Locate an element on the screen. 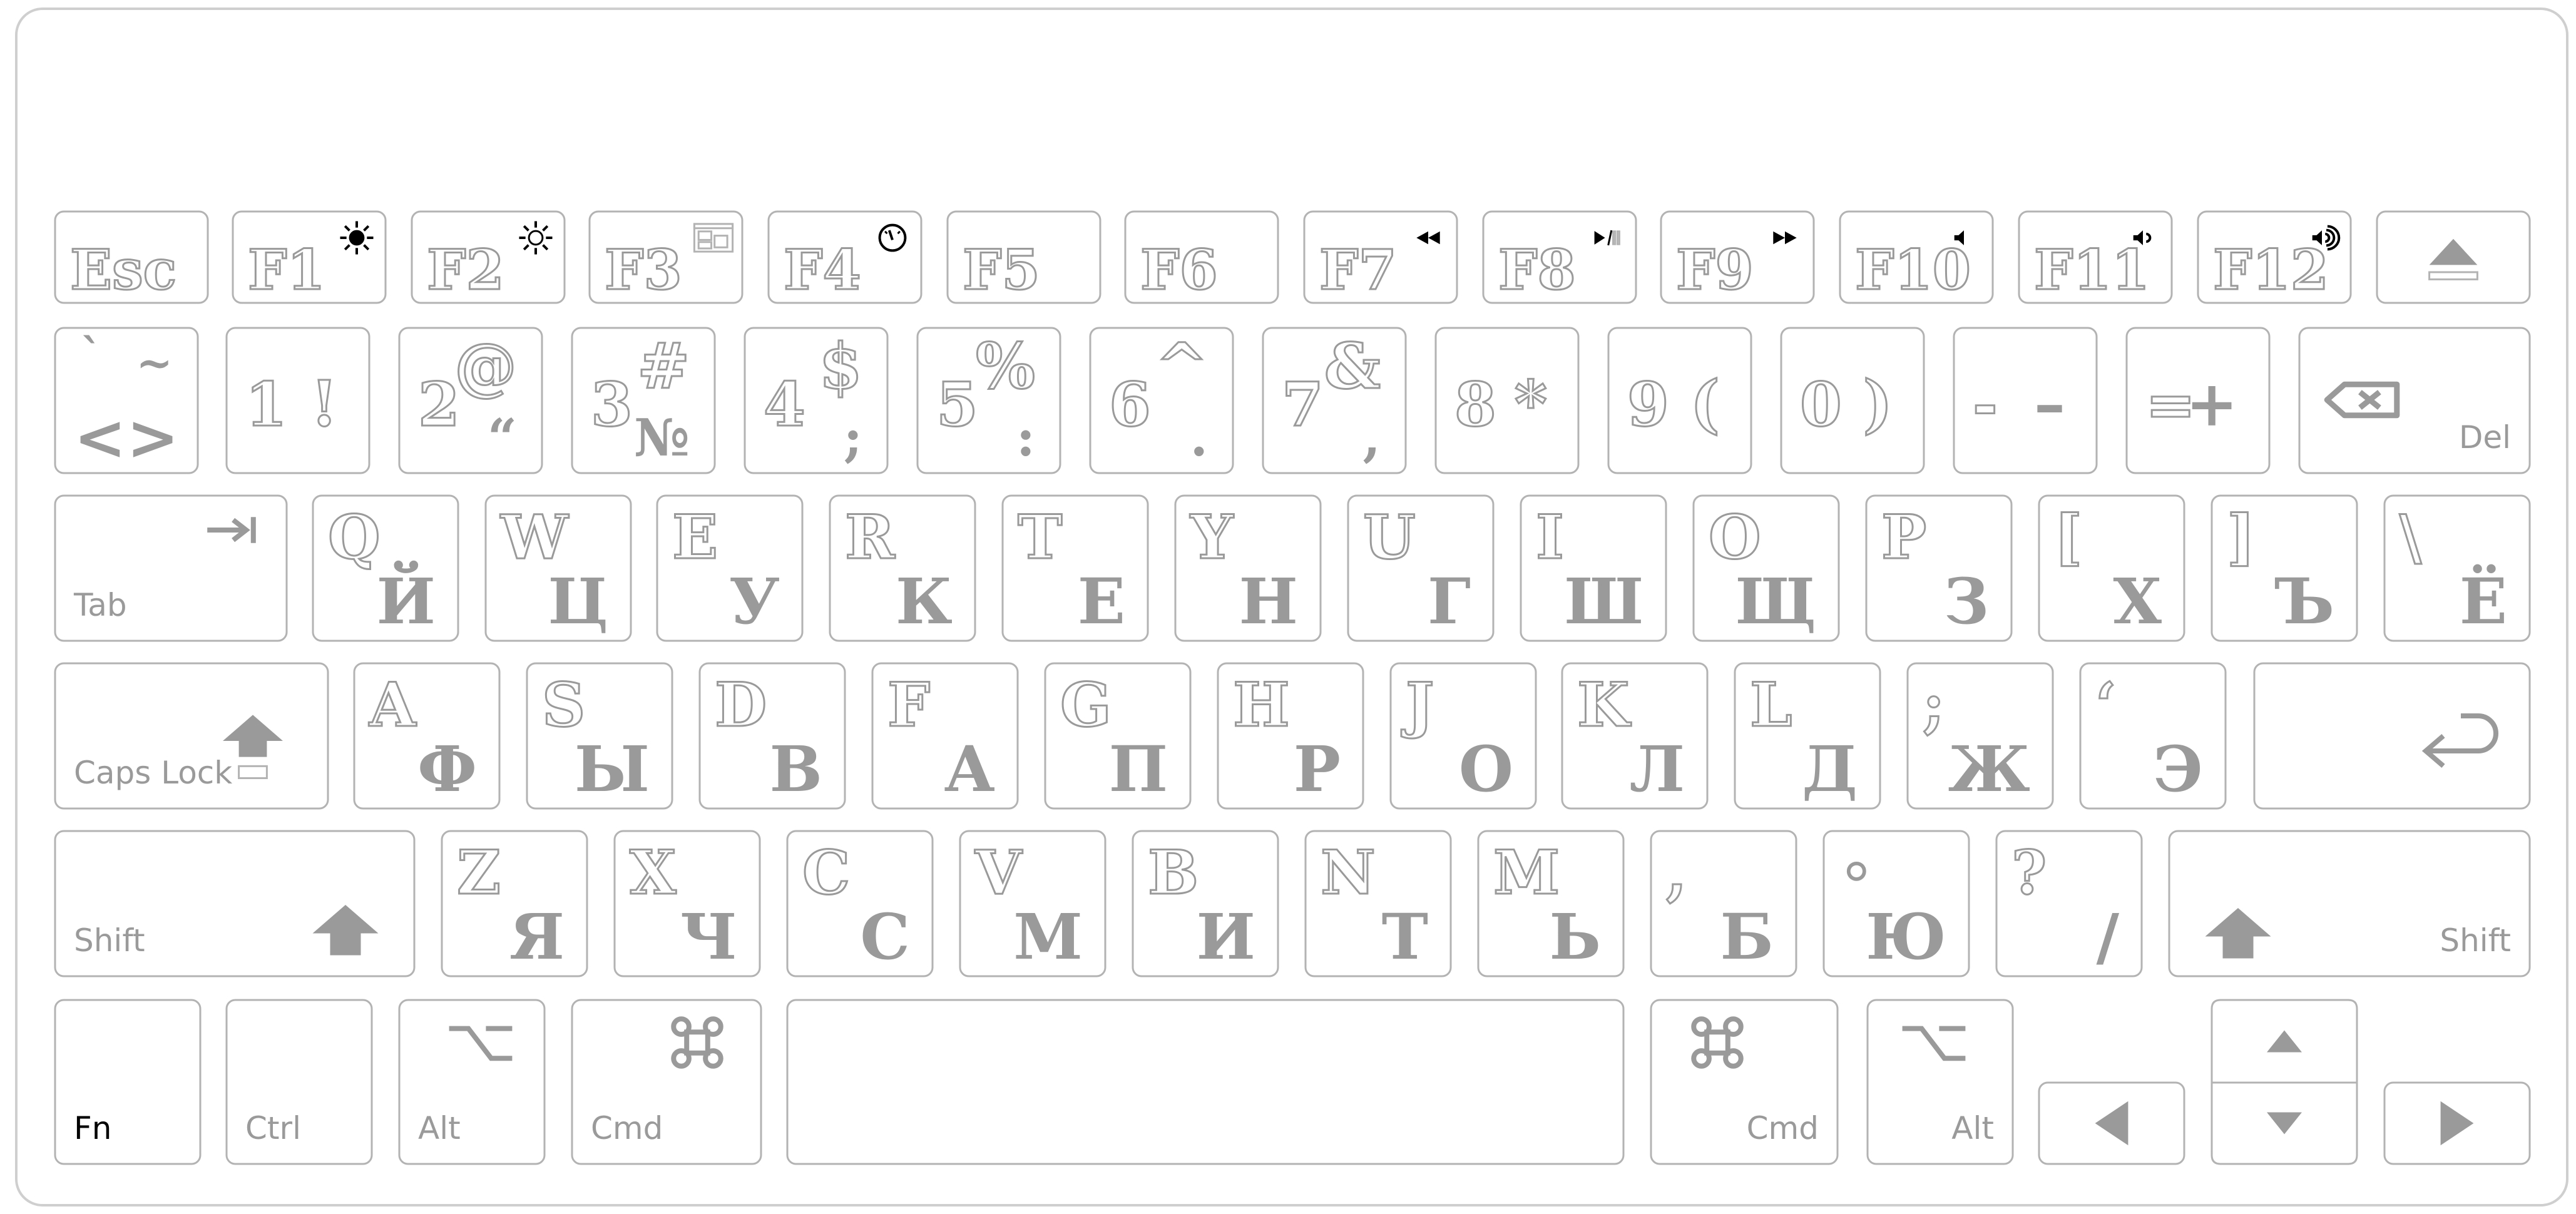  key-esc: Esc is located at coordinates (131, 257).